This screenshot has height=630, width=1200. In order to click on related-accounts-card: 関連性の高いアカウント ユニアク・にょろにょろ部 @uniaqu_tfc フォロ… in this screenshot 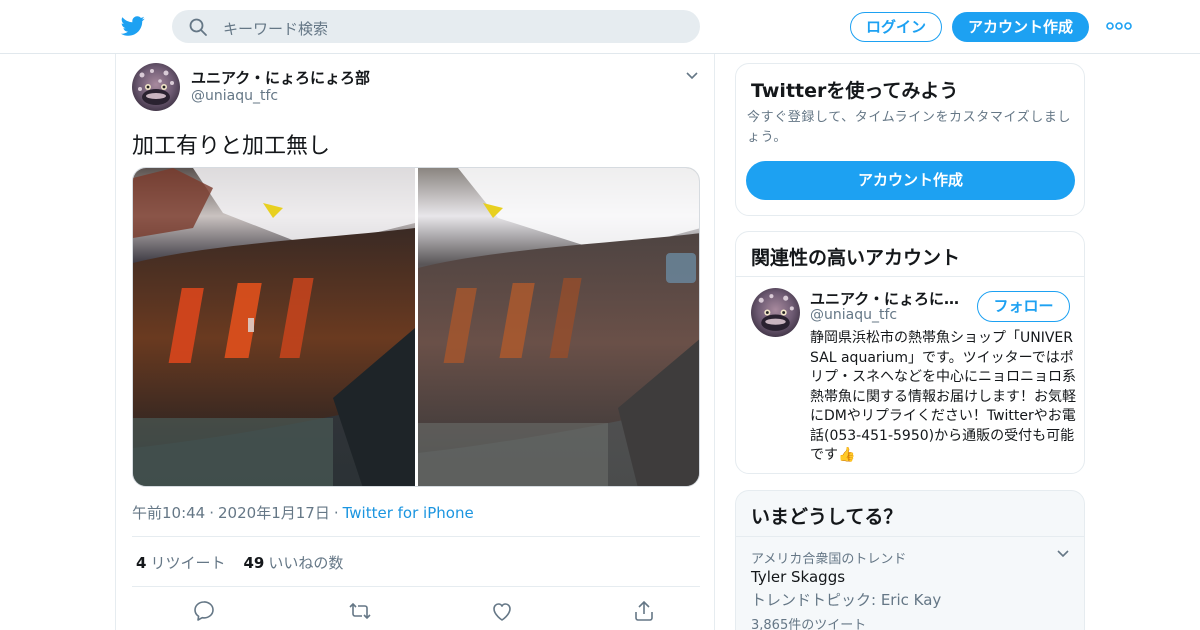, I will do `click(910, 352)`.